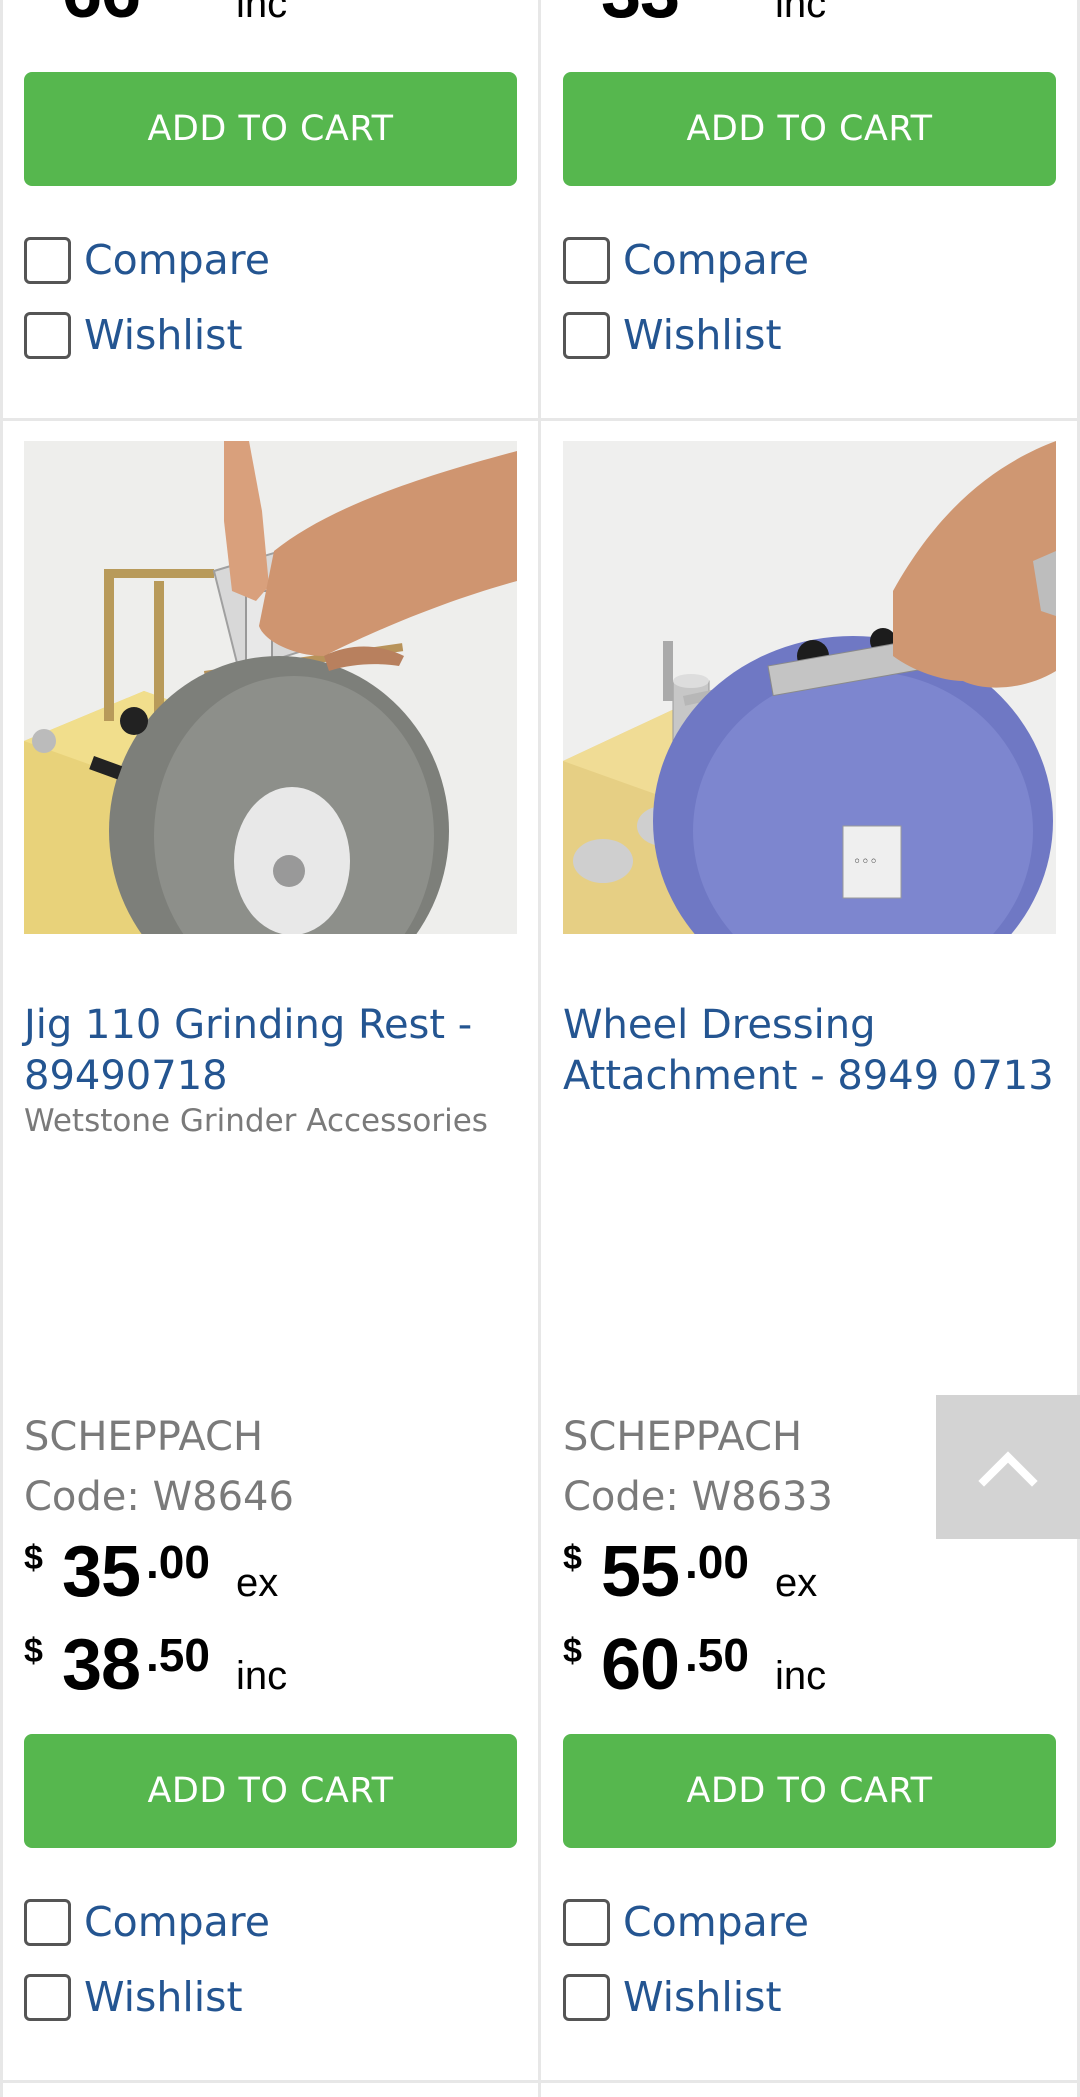 This screenshot has height=2097, width=1080. What do you see at coordinates (101, 1665) in the screenshot?
I see `price-whole: 38` at bounding box center [101, 1665].